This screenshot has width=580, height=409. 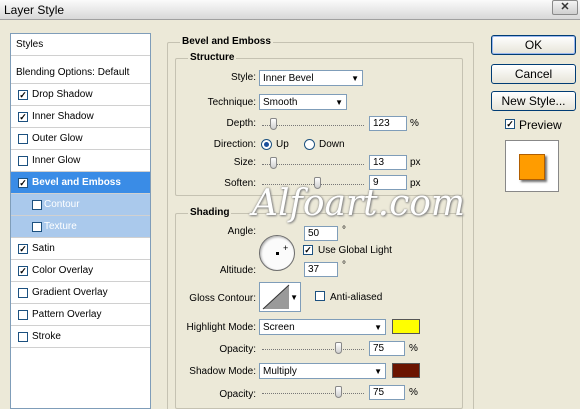 What do you see at coordinates (413, 392) in the screenshot?
I see `shadow-opacity-unit: %` at bounding box center [413, 392].